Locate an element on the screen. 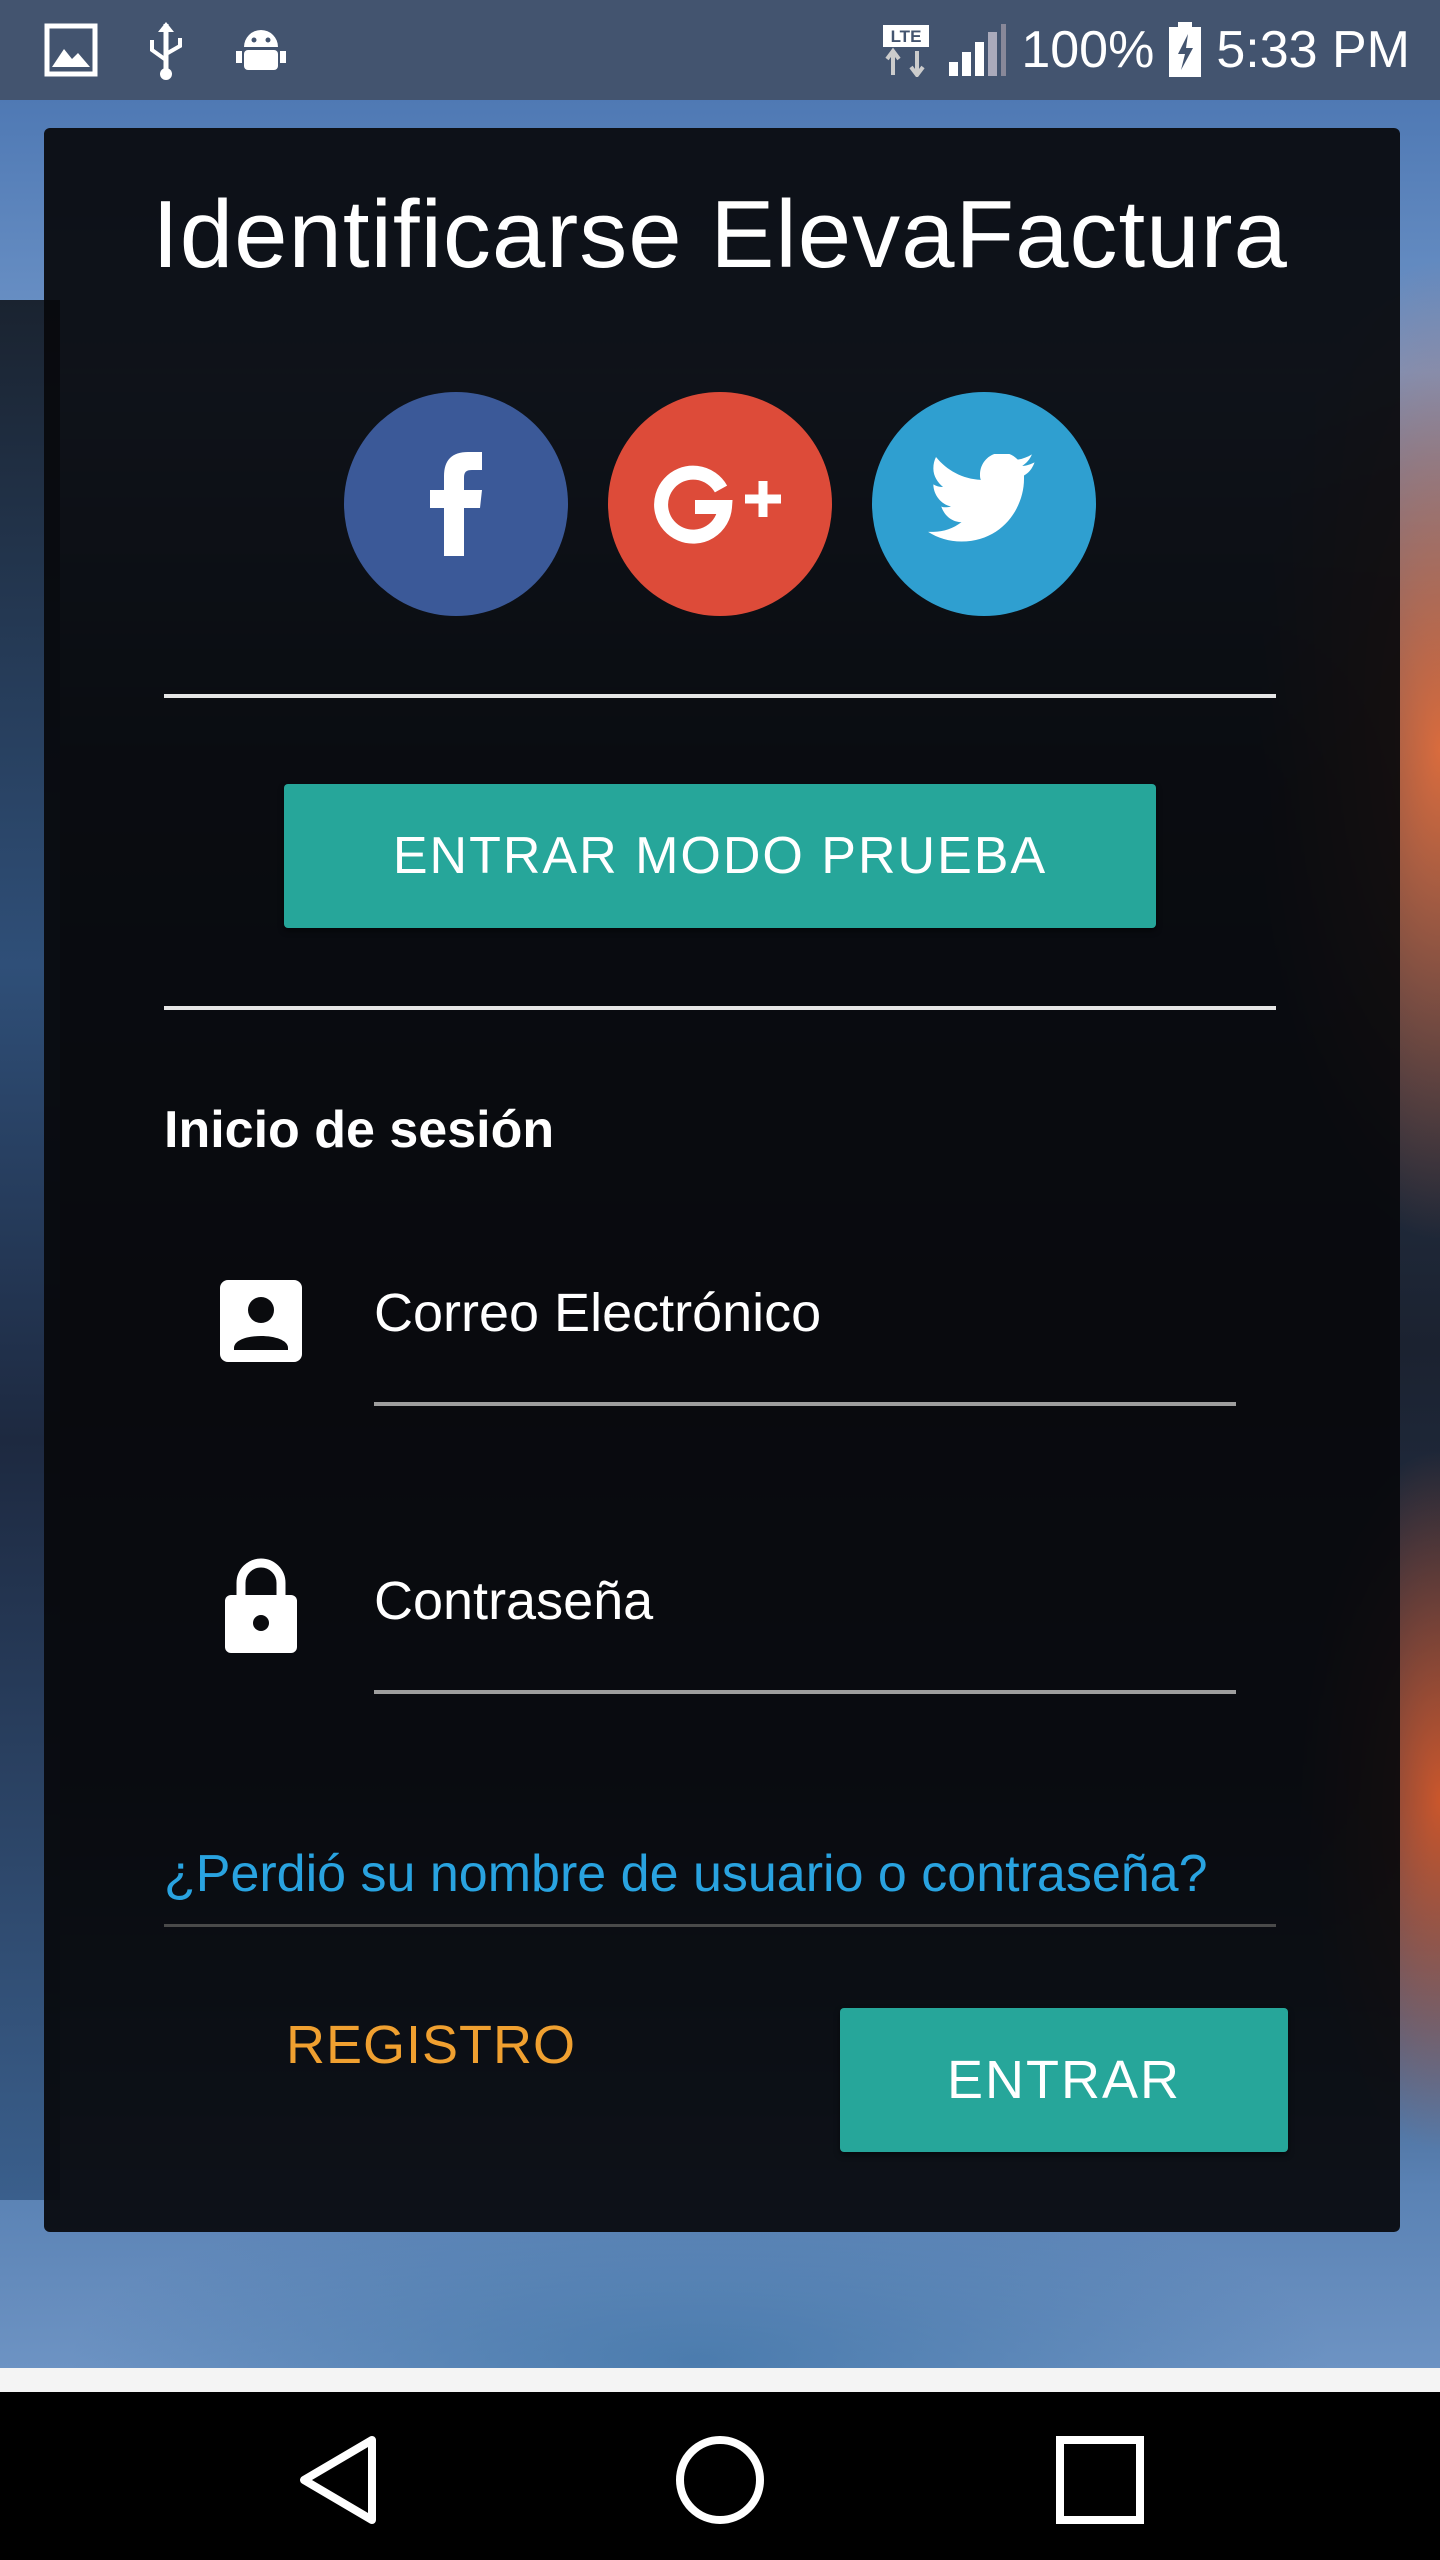 This screenshot has width=1440, height=2560. status-bar-right: LTE 100% 5:33 PM is located at coordinates (1144, 50).